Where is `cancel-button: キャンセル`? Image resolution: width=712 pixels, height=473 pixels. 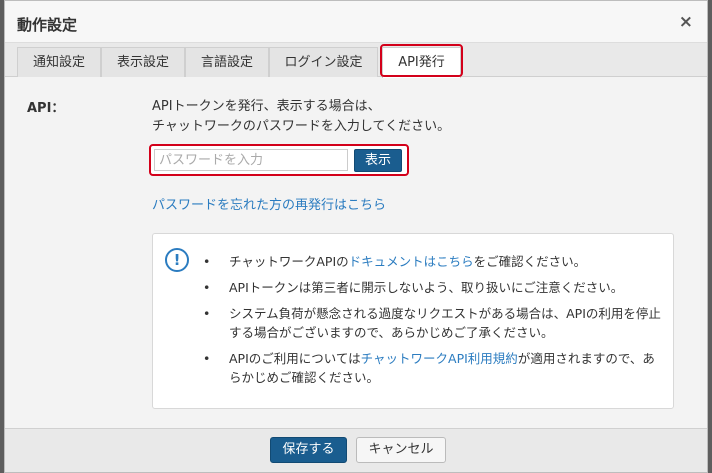
cancel-button: キャンセル is located at coordinates (401, 450).